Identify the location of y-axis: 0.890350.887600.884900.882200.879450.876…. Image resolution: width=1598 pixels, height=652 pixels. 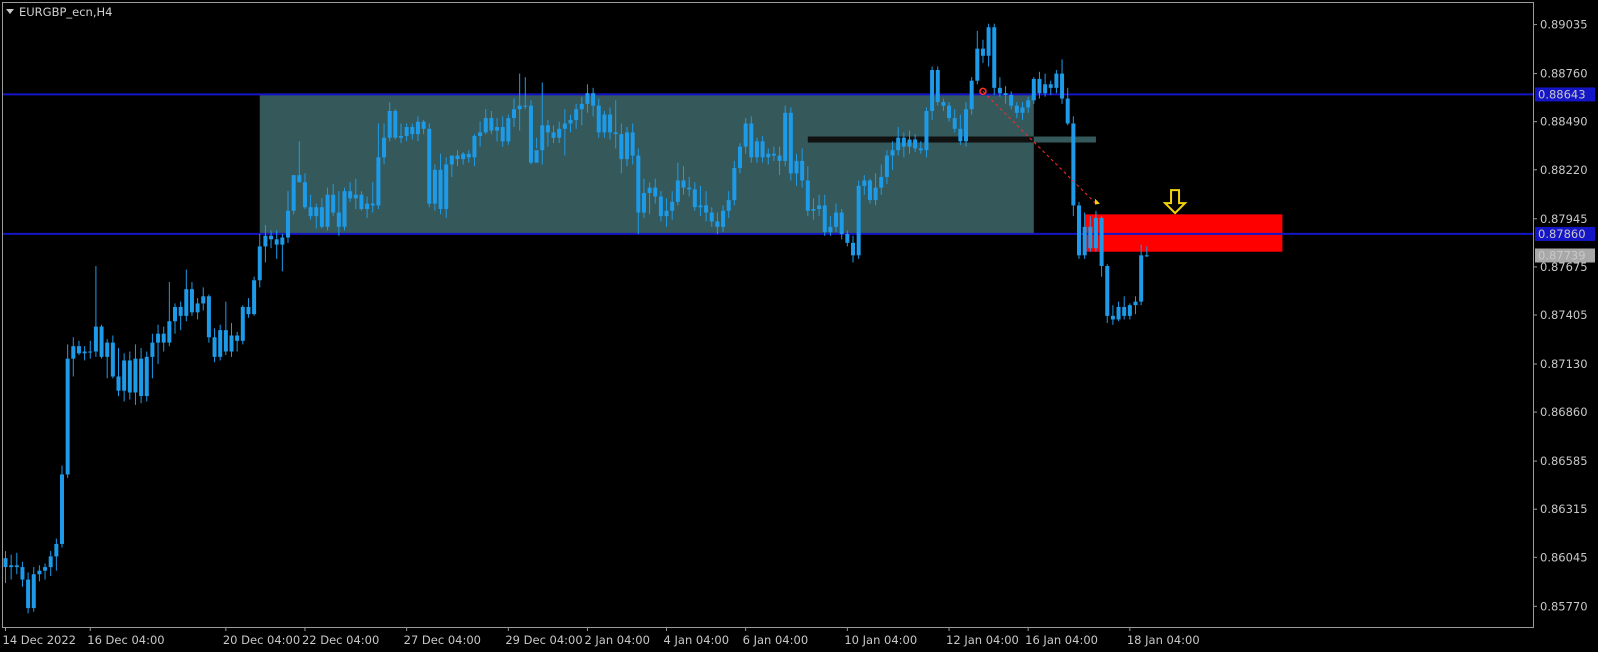
(1564, 315).